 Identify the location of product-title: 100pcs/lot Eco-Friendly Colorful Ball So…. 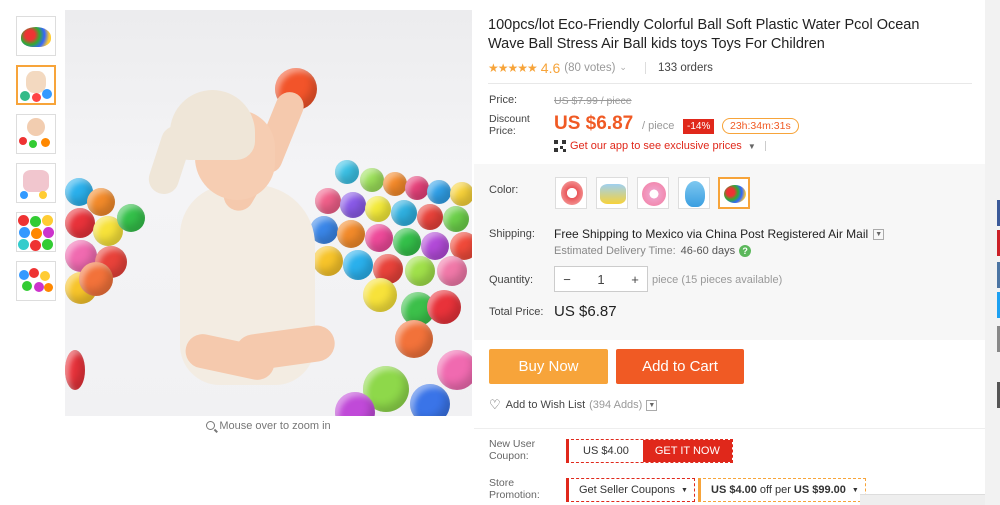
(704, 34).